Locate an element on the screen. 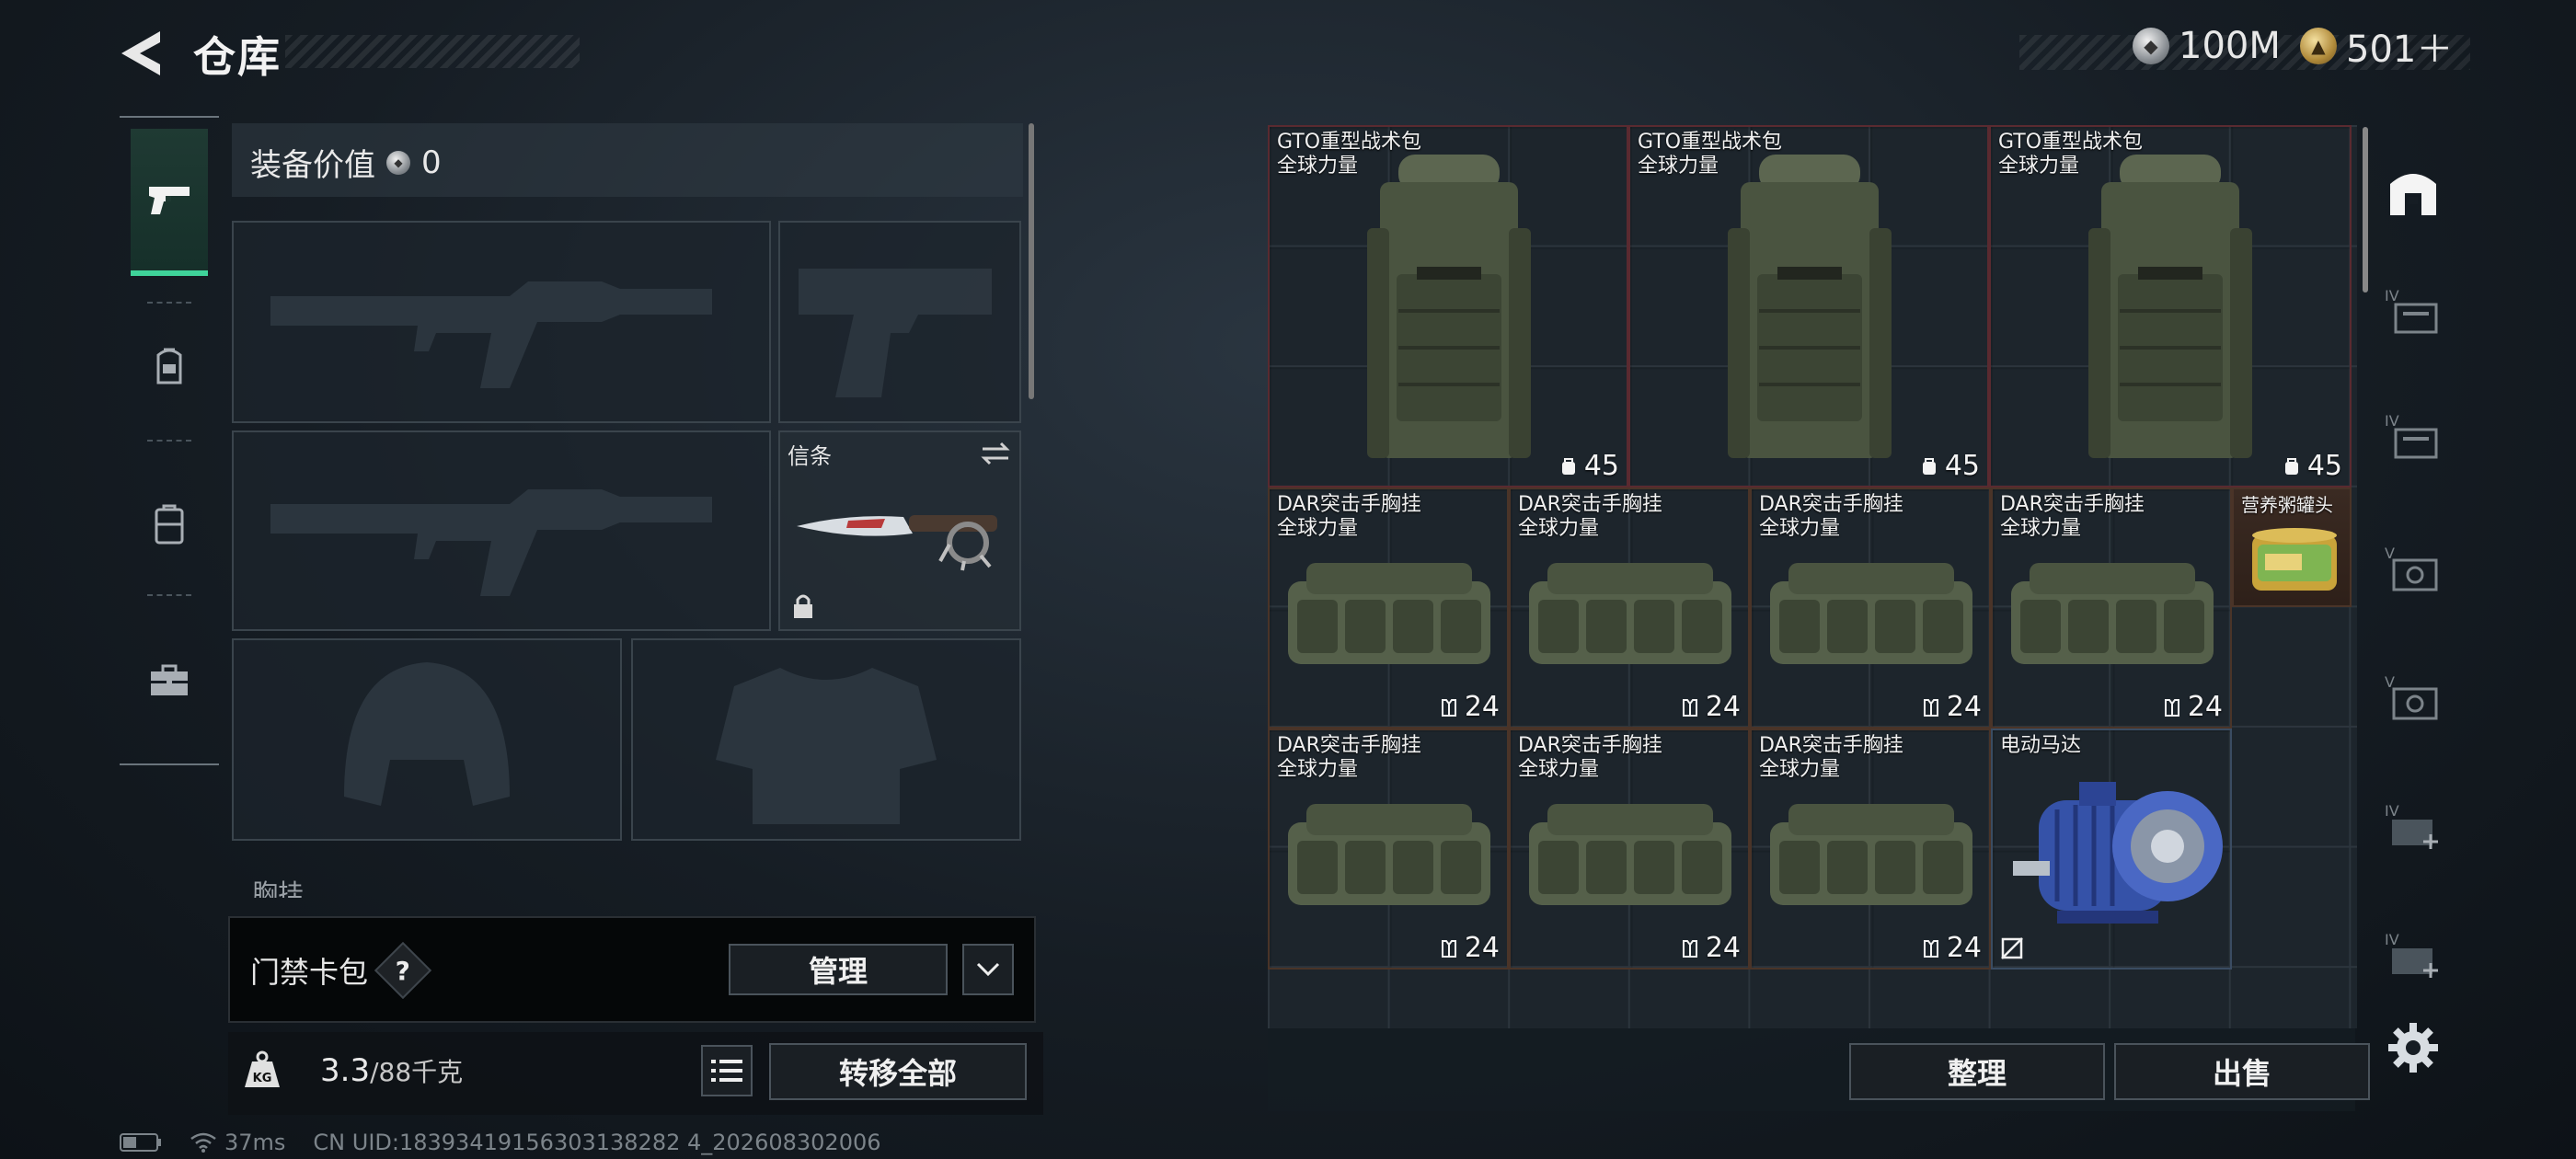 This screenshot has width=2576, height=1159. category-gear is located at coordinates (169, 366).